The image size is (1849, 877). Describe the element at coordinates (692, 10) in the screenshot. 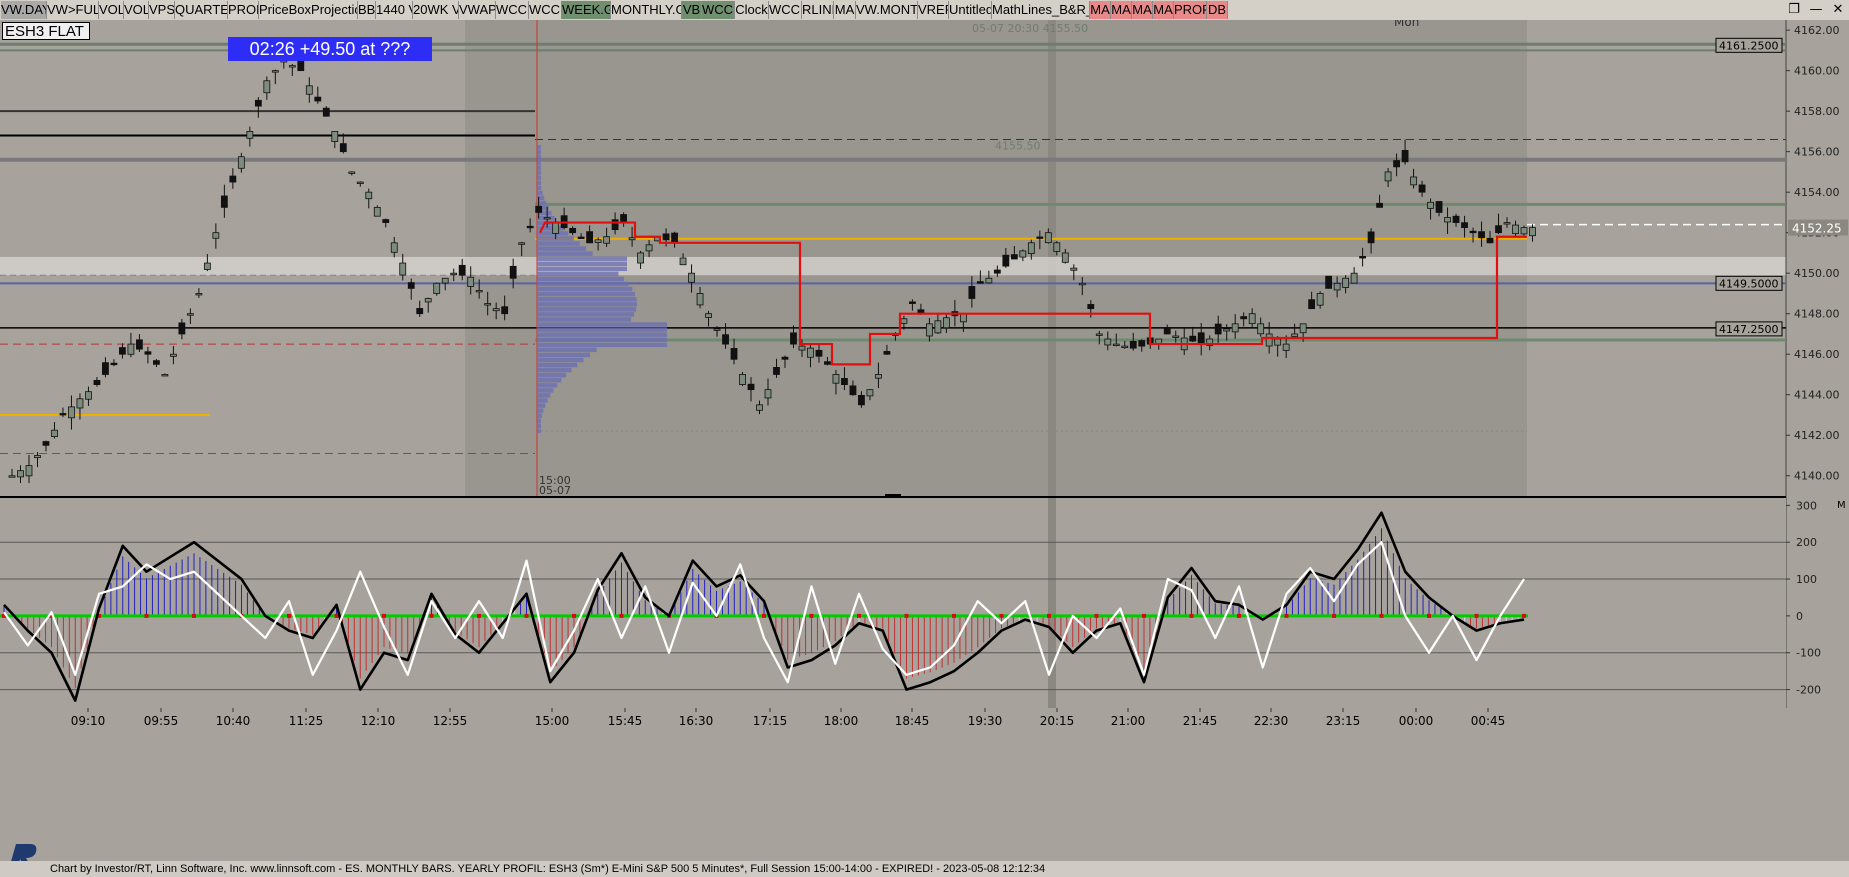

I see `toolbar-button-vb: VB` at that location.